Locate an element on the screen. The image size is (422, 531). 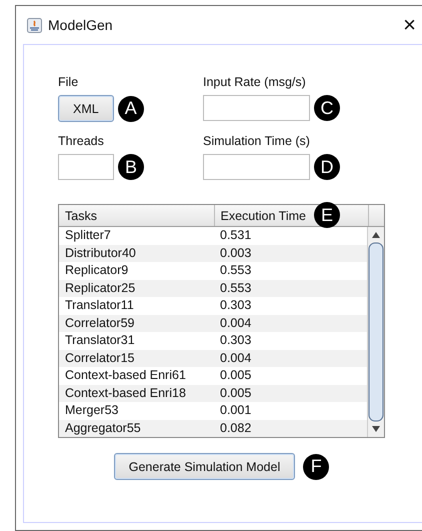
table-cell: Aggregator55 is located at coordinates (136, 428).